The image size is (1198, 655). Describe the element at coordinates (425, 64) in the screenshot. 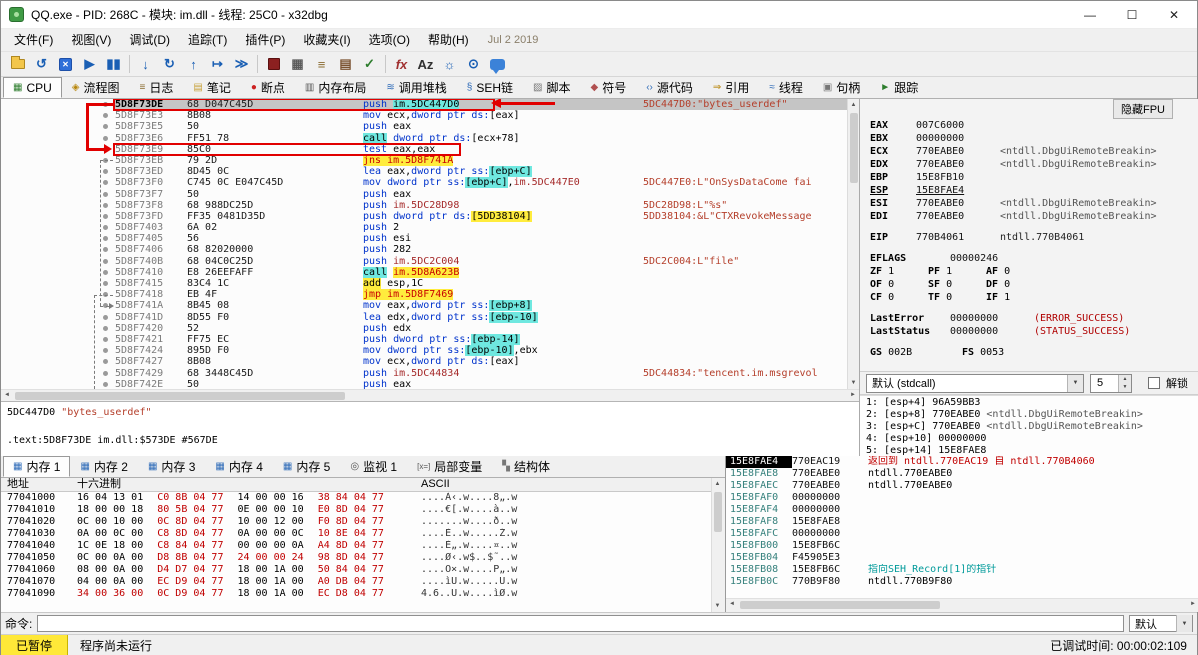

I see `case-button: Az` at that location.